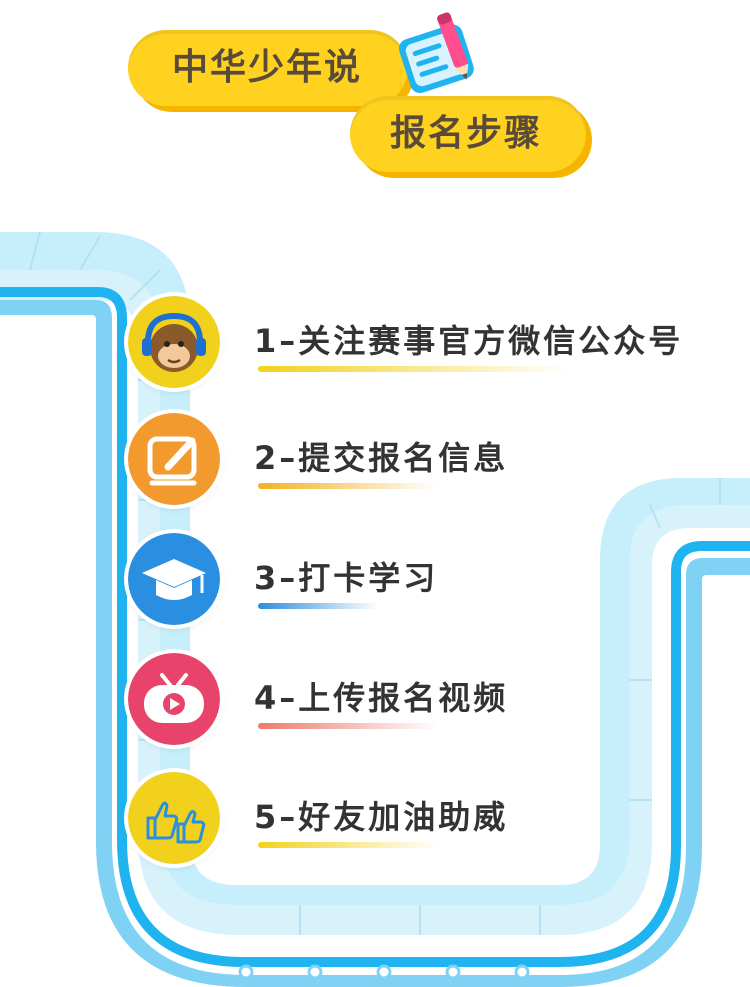  Describe the element at coordinates (348, 845) in the screenshot. I see `step-5-underline` at that location.